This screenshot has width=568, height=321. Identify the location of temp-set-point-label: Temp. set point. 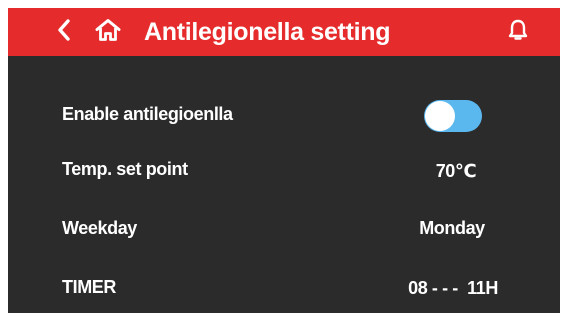
(125, 169).